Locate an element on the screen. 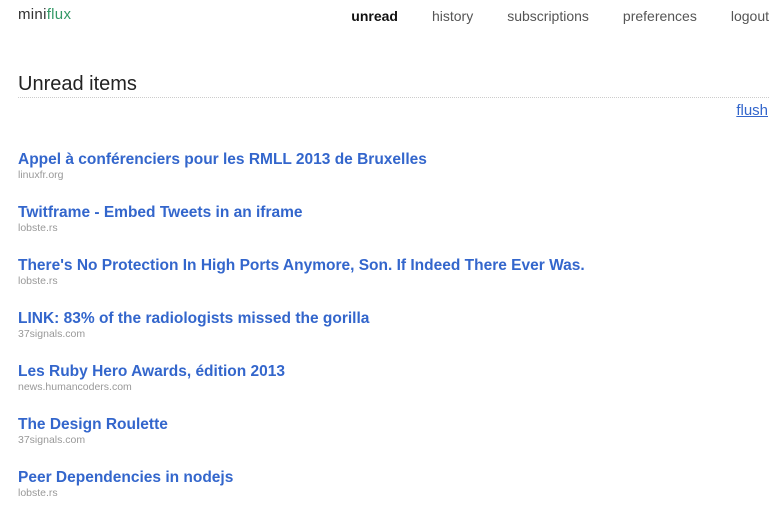  nav-subscriptions: subscriptions is located at coordinates (548, 16).